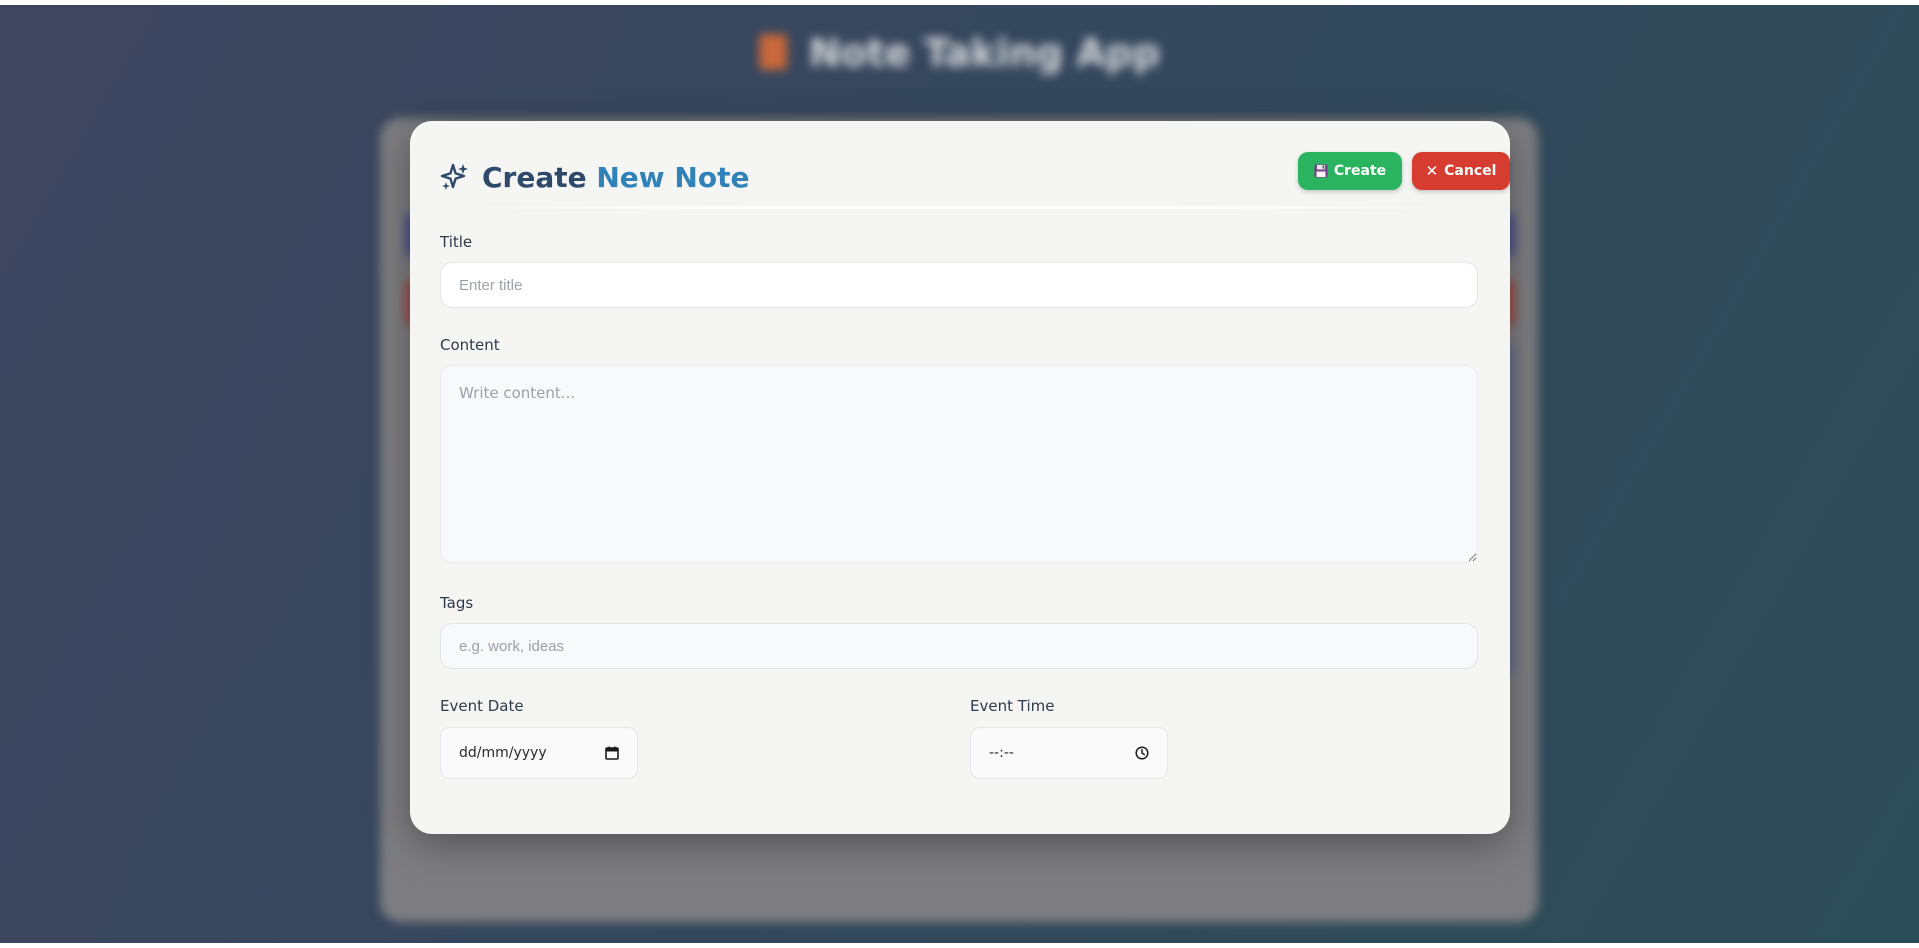 The image size is (1919, 948). Describe the element at coordinates (772, 52) in the screenshot. I see `notepad-icon` at that location.